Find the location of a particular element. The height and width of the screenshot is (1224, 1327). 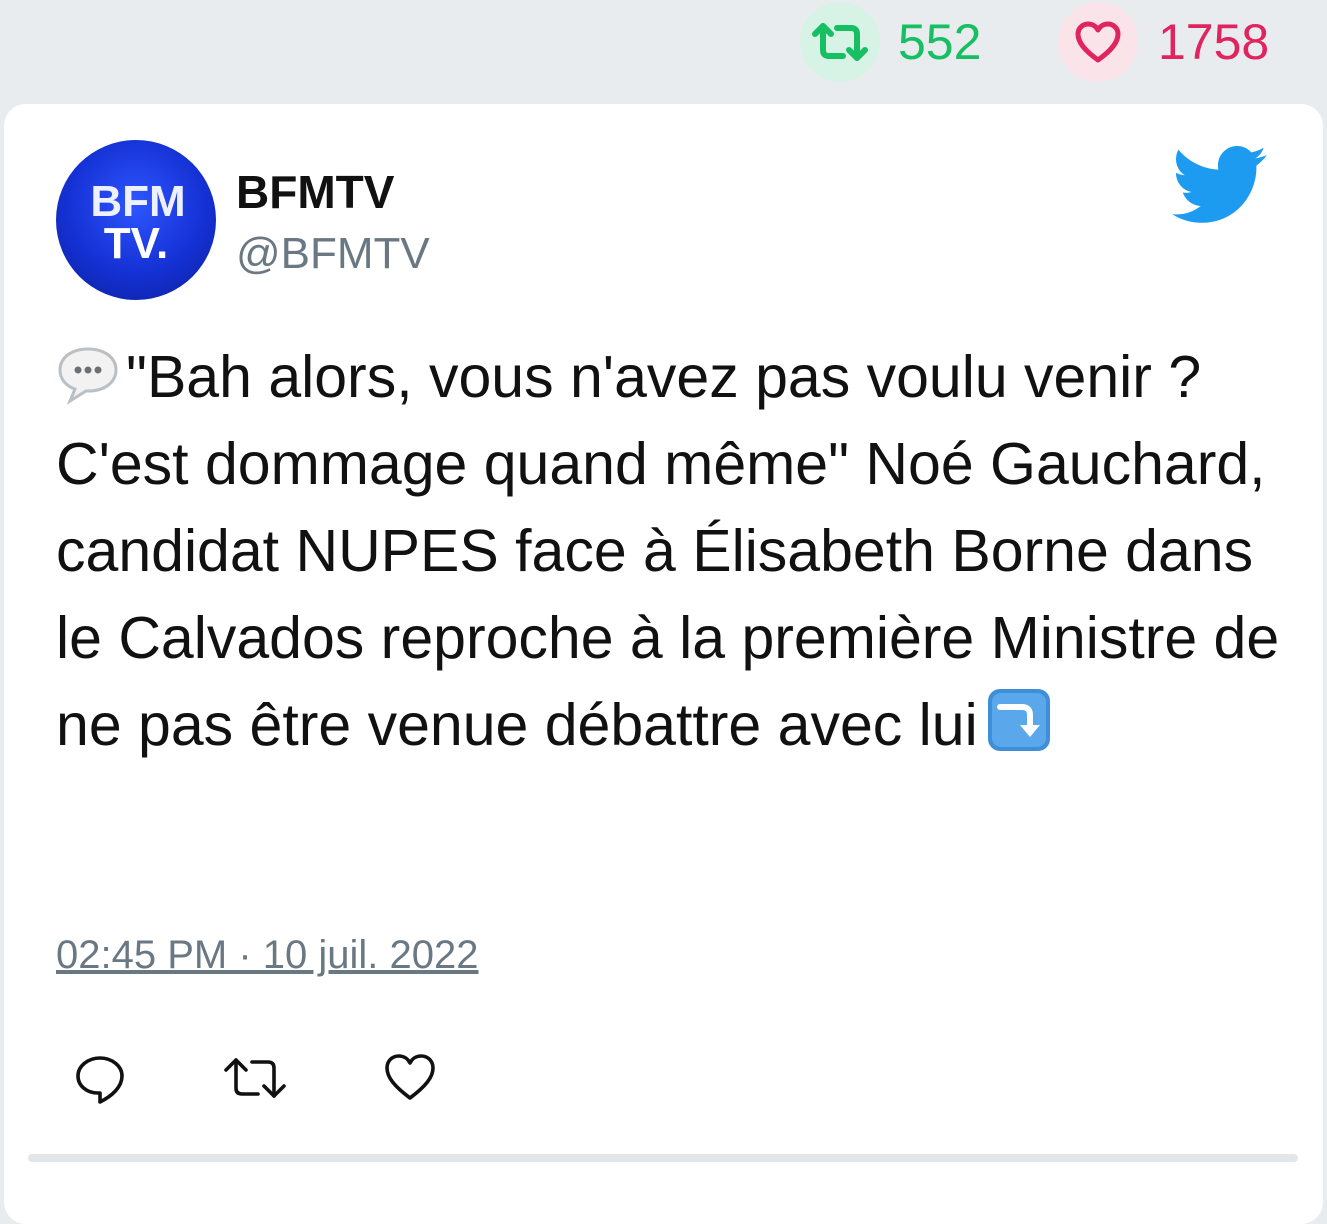

tweet-timestamp-link: 02:45 PM · 10 juil. 2022 is located at coordinates (267, 955).